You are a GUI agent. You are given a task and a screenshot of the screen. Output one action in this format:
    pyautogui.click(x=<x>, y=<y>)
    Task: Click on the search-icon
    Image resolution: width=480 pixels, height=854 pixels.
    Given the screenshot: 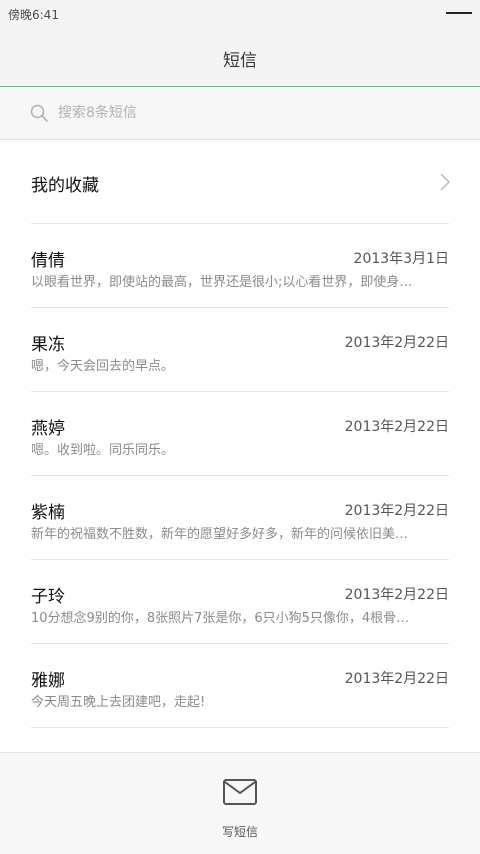 What is the action you would take?
    pyautogui.click(x=39, y=113)
    